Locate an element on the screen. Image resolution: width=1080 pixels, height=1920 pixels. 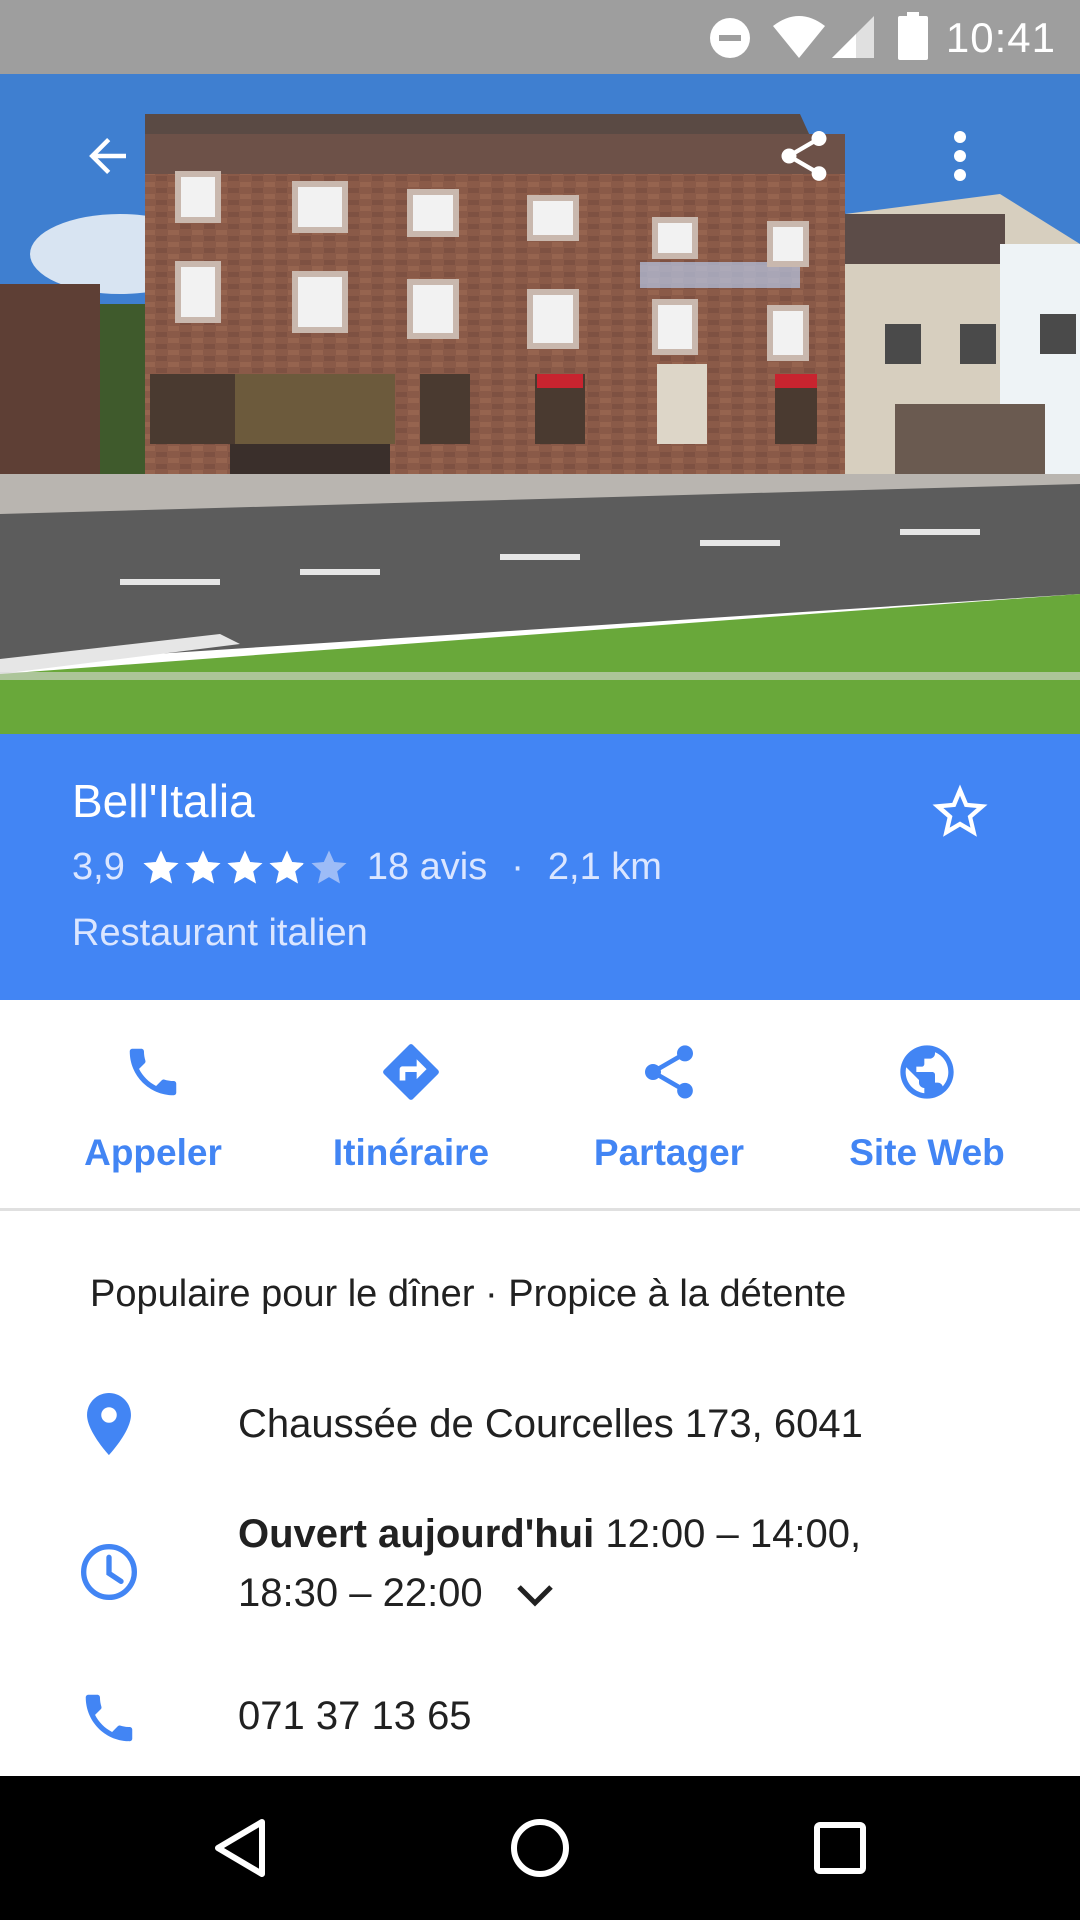
nav-recents-button is located at coordinates (840, 1848).